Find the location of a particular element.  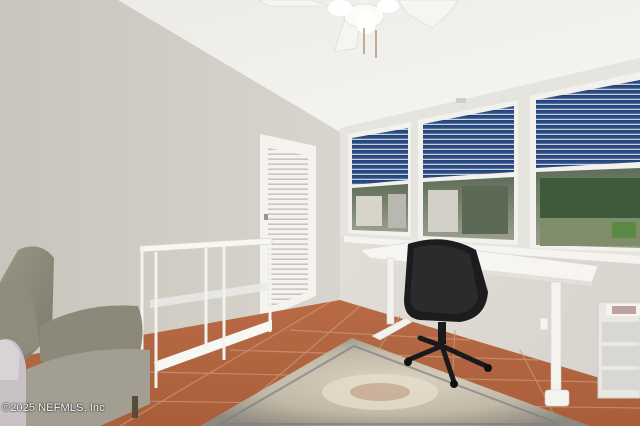

drawer-cart is located at coordinates (618, 350).